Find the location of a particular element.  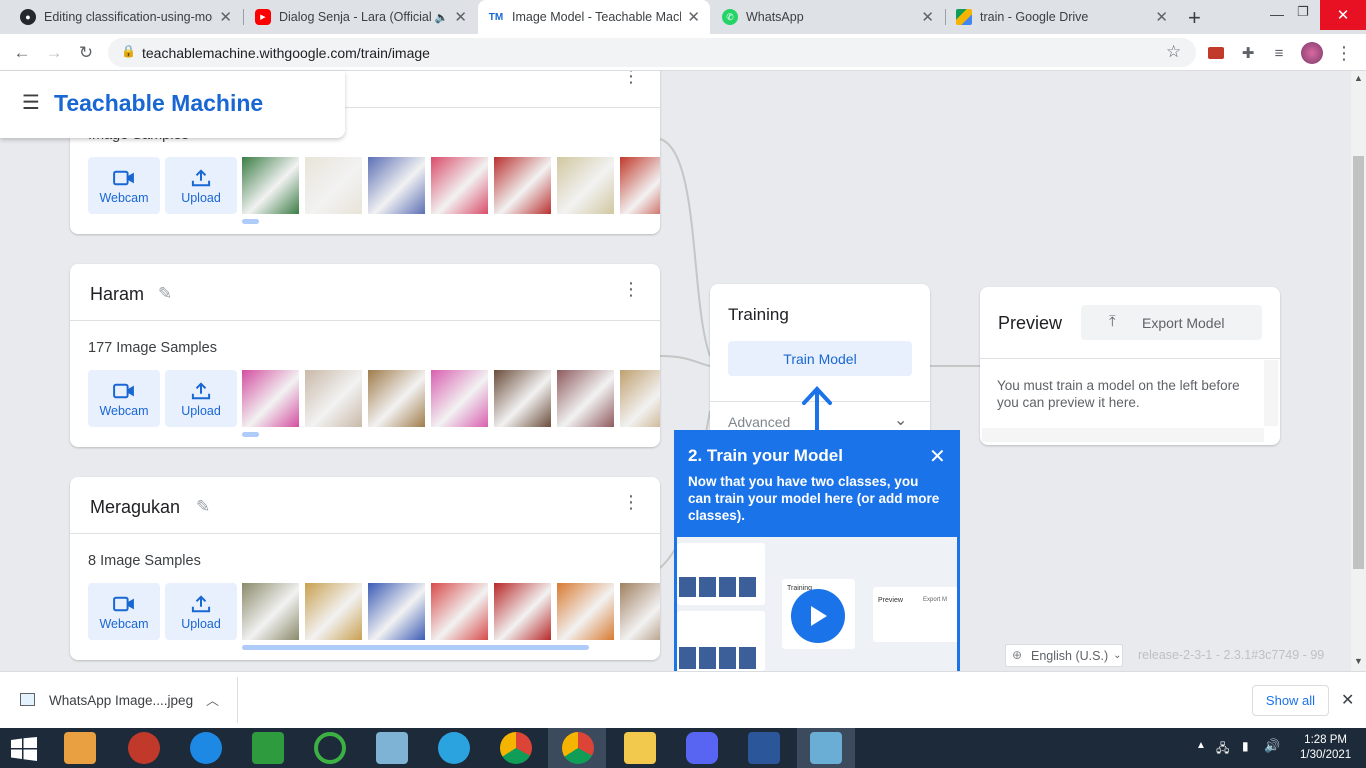

training-title: Training is located at coordinates (758, 314).